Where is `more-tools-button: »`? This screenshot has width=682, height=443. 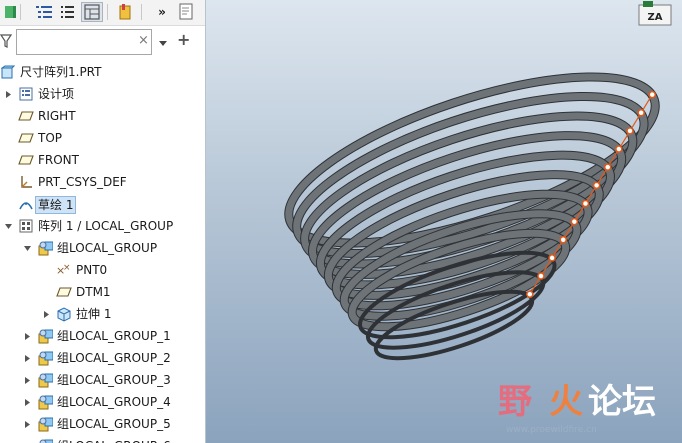
more-tools-button: » is located at coordinates (162, 12).